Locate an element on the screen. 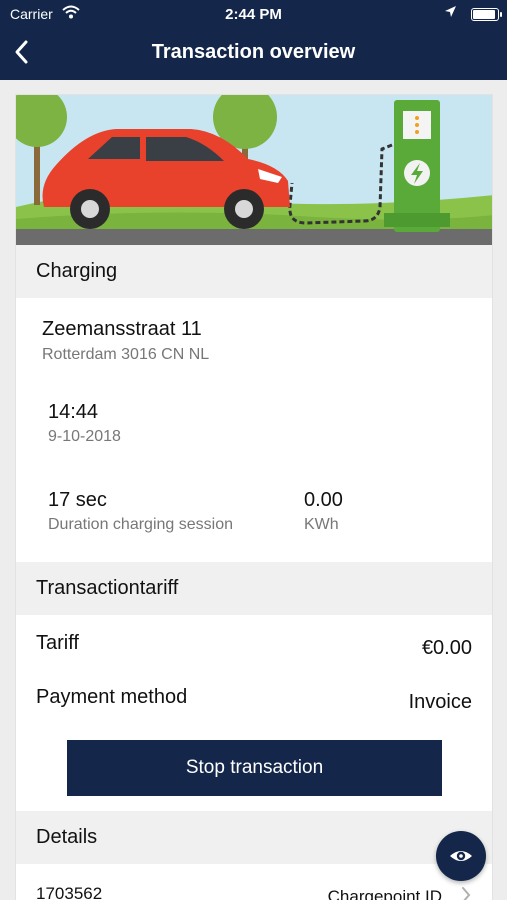 This screenshot has height=900, width=507. address-line2: Rotterdam 3016 CN NL is located at coordinates (126, 354).